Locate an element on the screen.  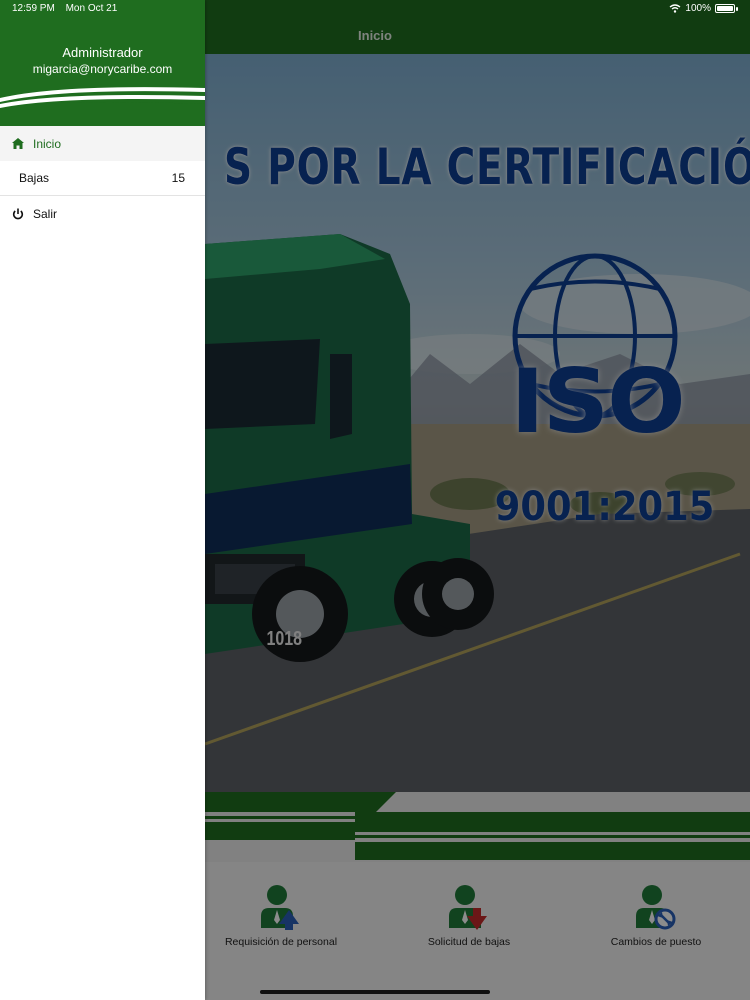
power-icon is located at coordinates (18, 214).